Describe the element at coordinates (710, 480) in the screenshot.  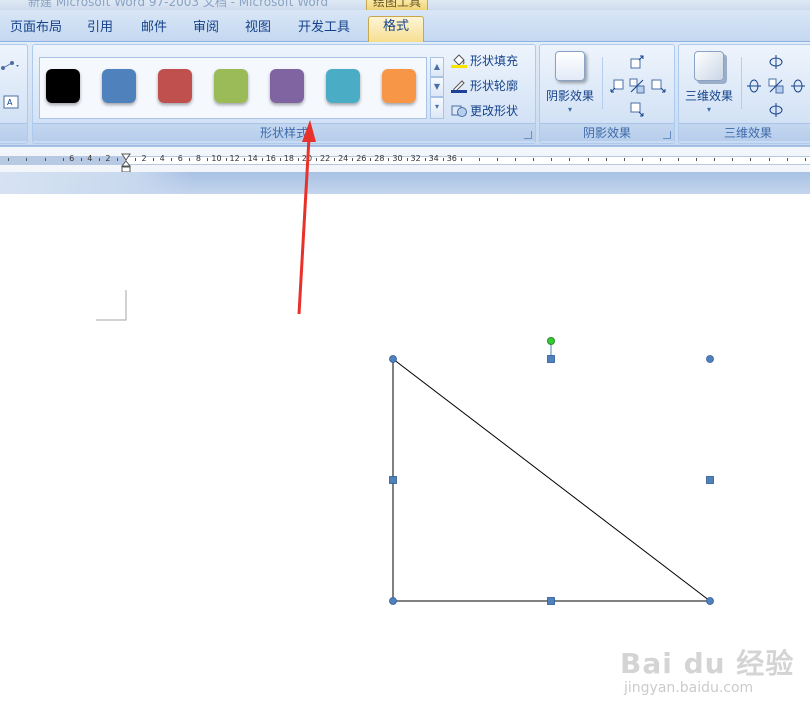
I see `resize-handle-right` at that location.